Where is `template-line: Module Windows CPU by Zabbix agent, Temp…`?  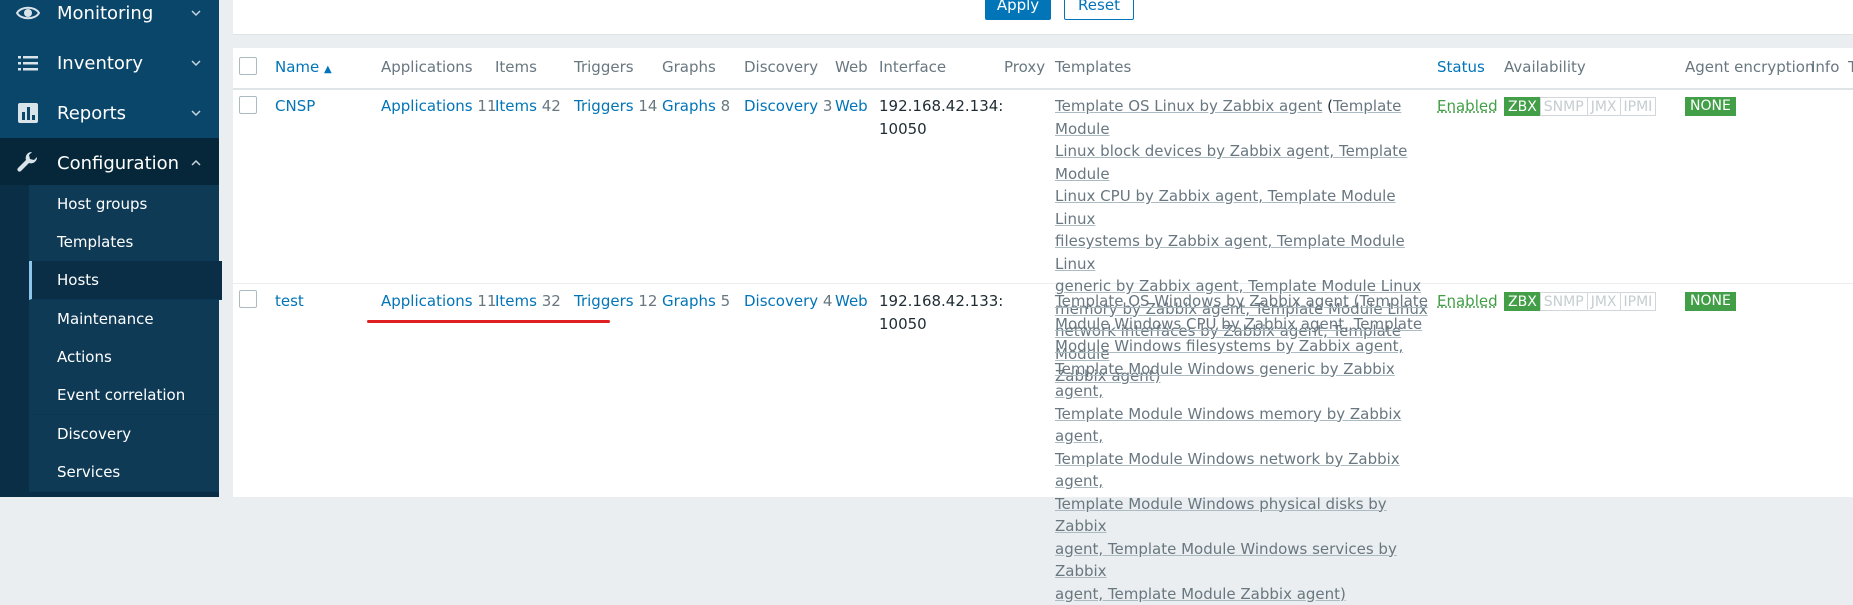
template-line: Module Windows CPU by Zabbix agent, Temp… is located at coordinates (1242, 324).